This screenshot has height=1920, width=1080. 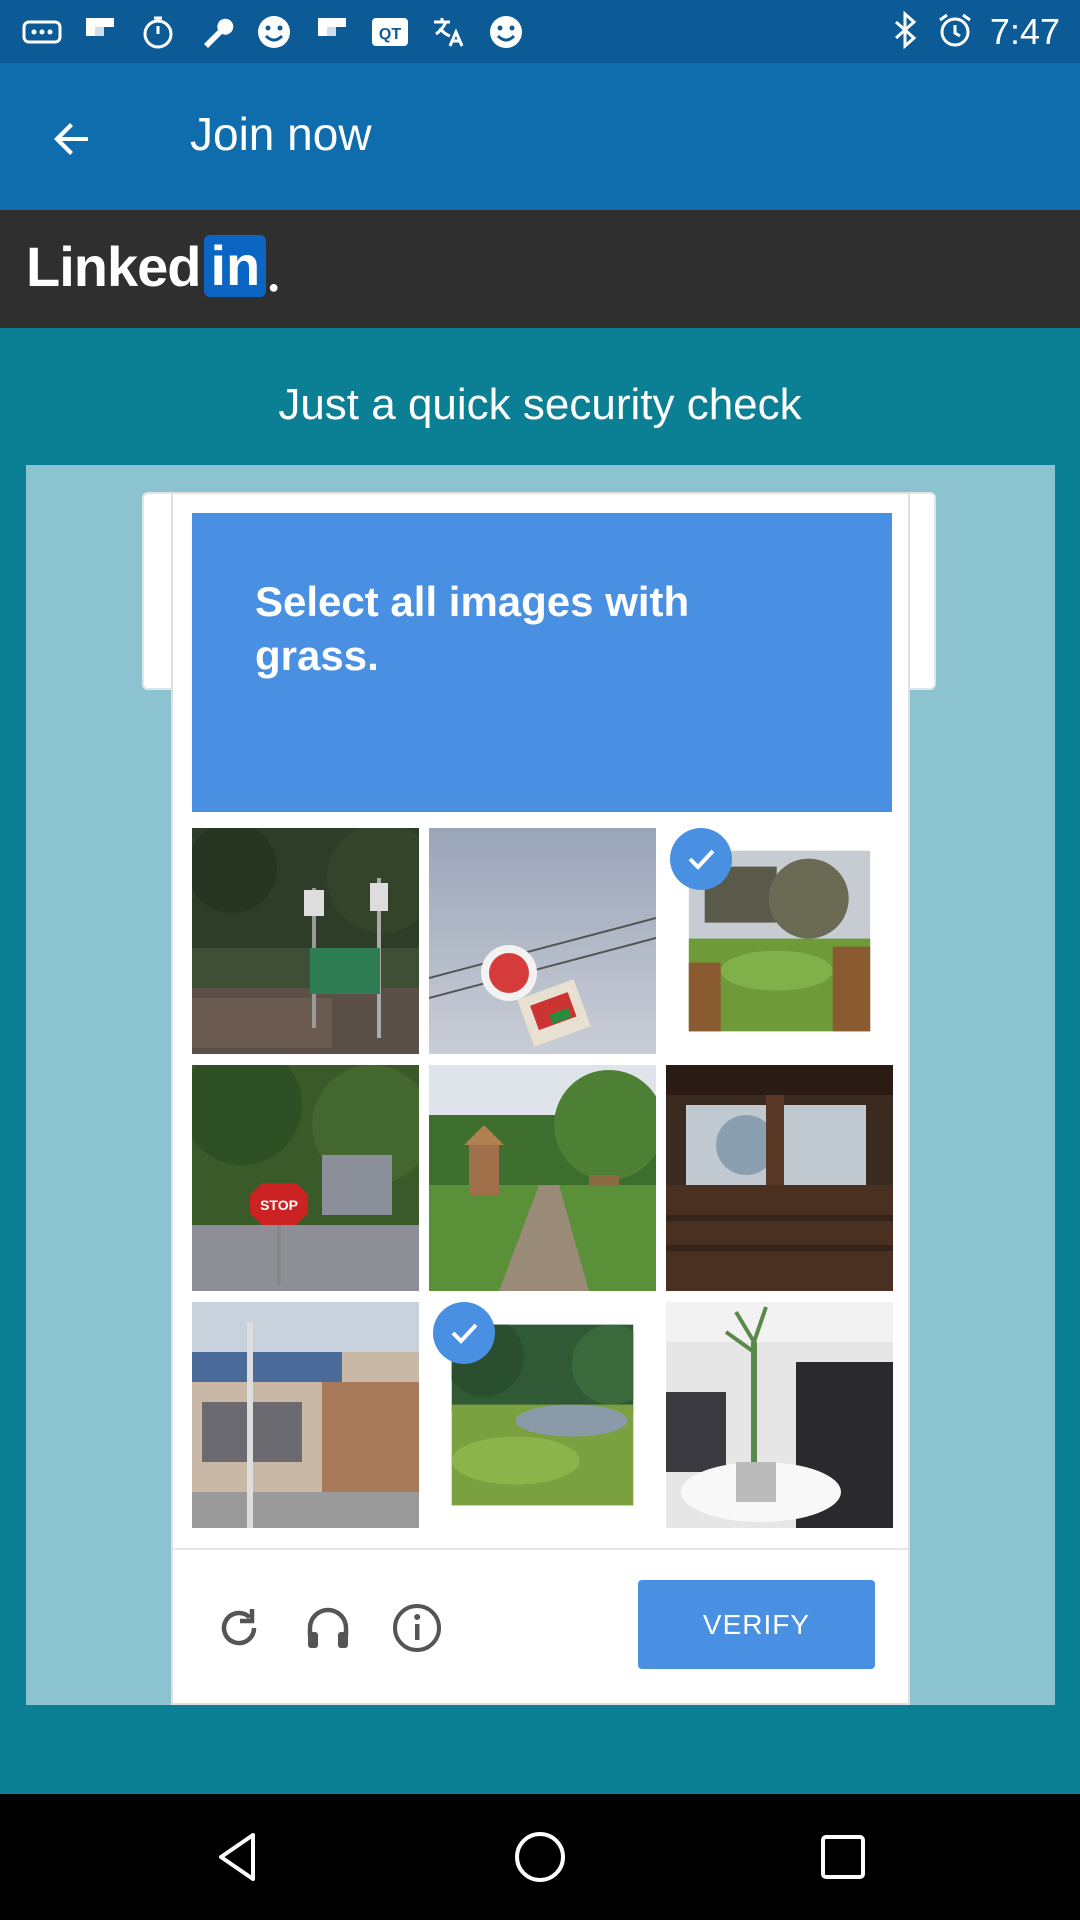 I want to click on system-nav-bar, so click(x=540, y=1857).